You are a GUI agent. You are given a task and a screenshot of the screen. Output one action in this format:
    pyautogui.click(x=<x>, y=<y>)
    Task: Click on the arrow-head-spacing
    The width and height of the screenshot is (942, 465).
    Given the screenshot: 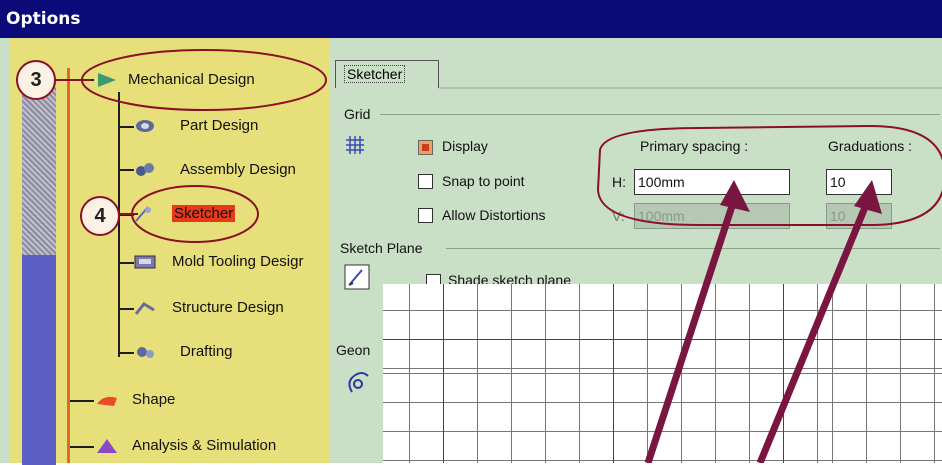 What is the action you would take?
    pyautogui.click(x=735, y=196)
    